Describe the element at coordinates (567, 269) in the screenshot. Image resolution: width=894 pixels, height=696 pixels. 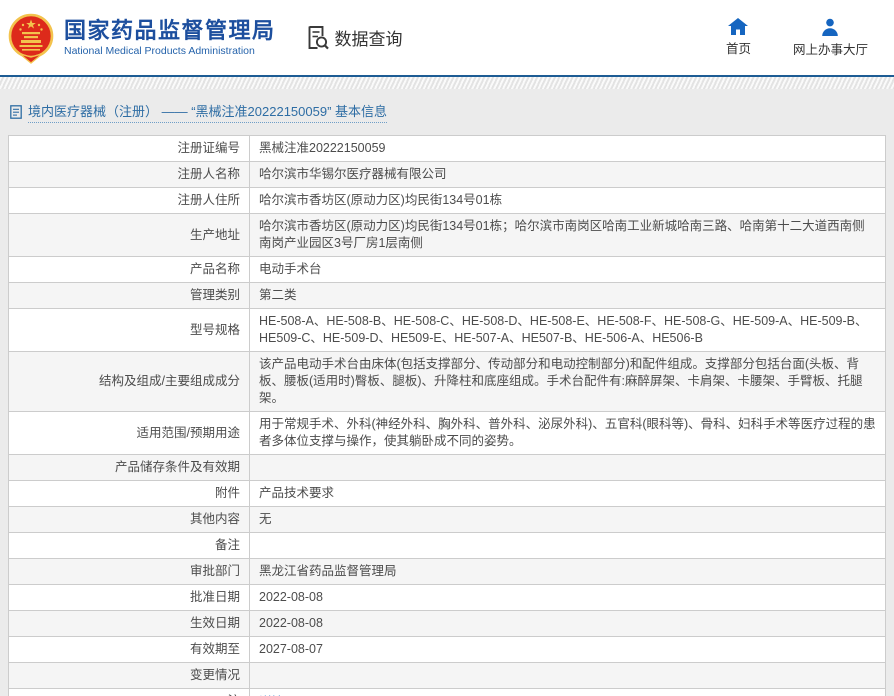
I see `row-value-cell: 电动手术台` at that location.